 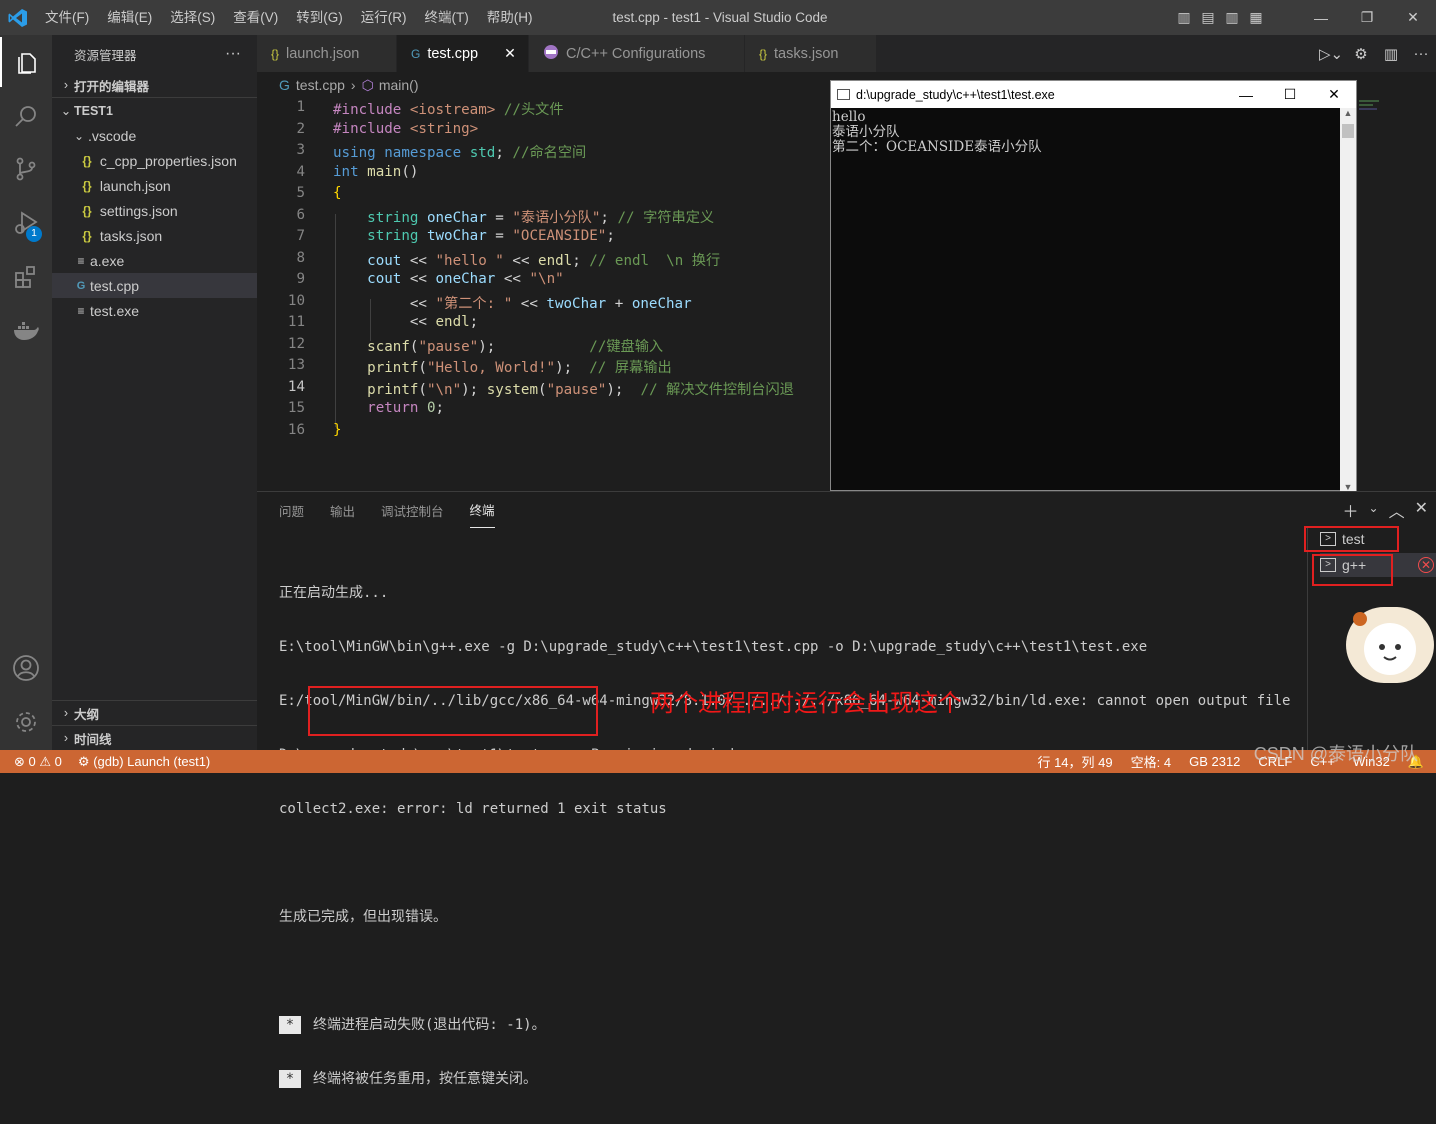 I want to click on tab-test-cpp: G test.cpp ✕, so click(x=463, y=53).